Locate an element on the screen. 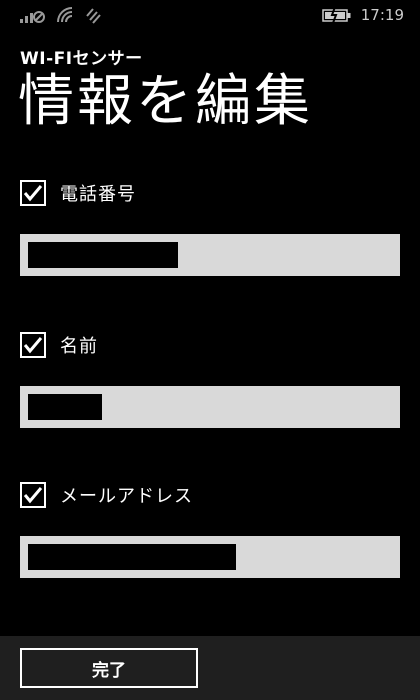  signal-strength-icon is located at coordinates (33, 17).